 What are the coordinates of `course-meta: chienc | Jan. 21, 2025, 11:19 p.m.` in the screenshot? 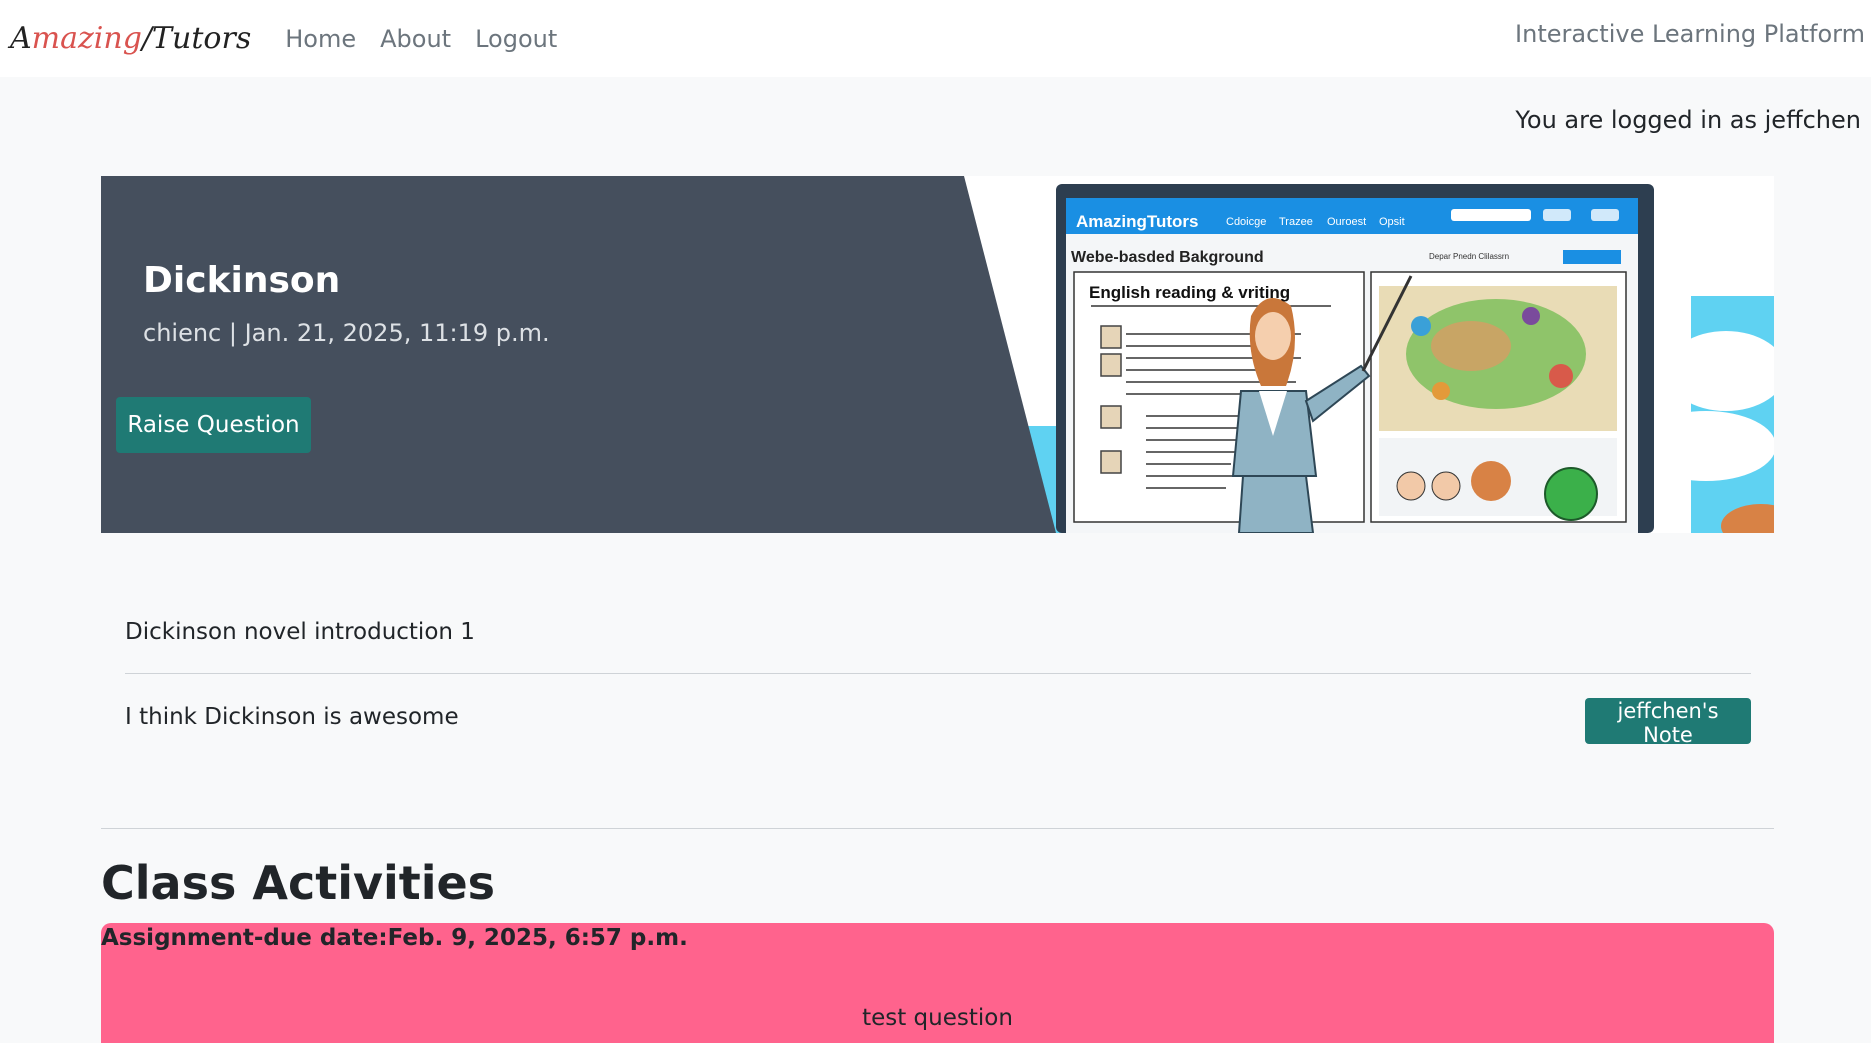 It's located at (346, 333).